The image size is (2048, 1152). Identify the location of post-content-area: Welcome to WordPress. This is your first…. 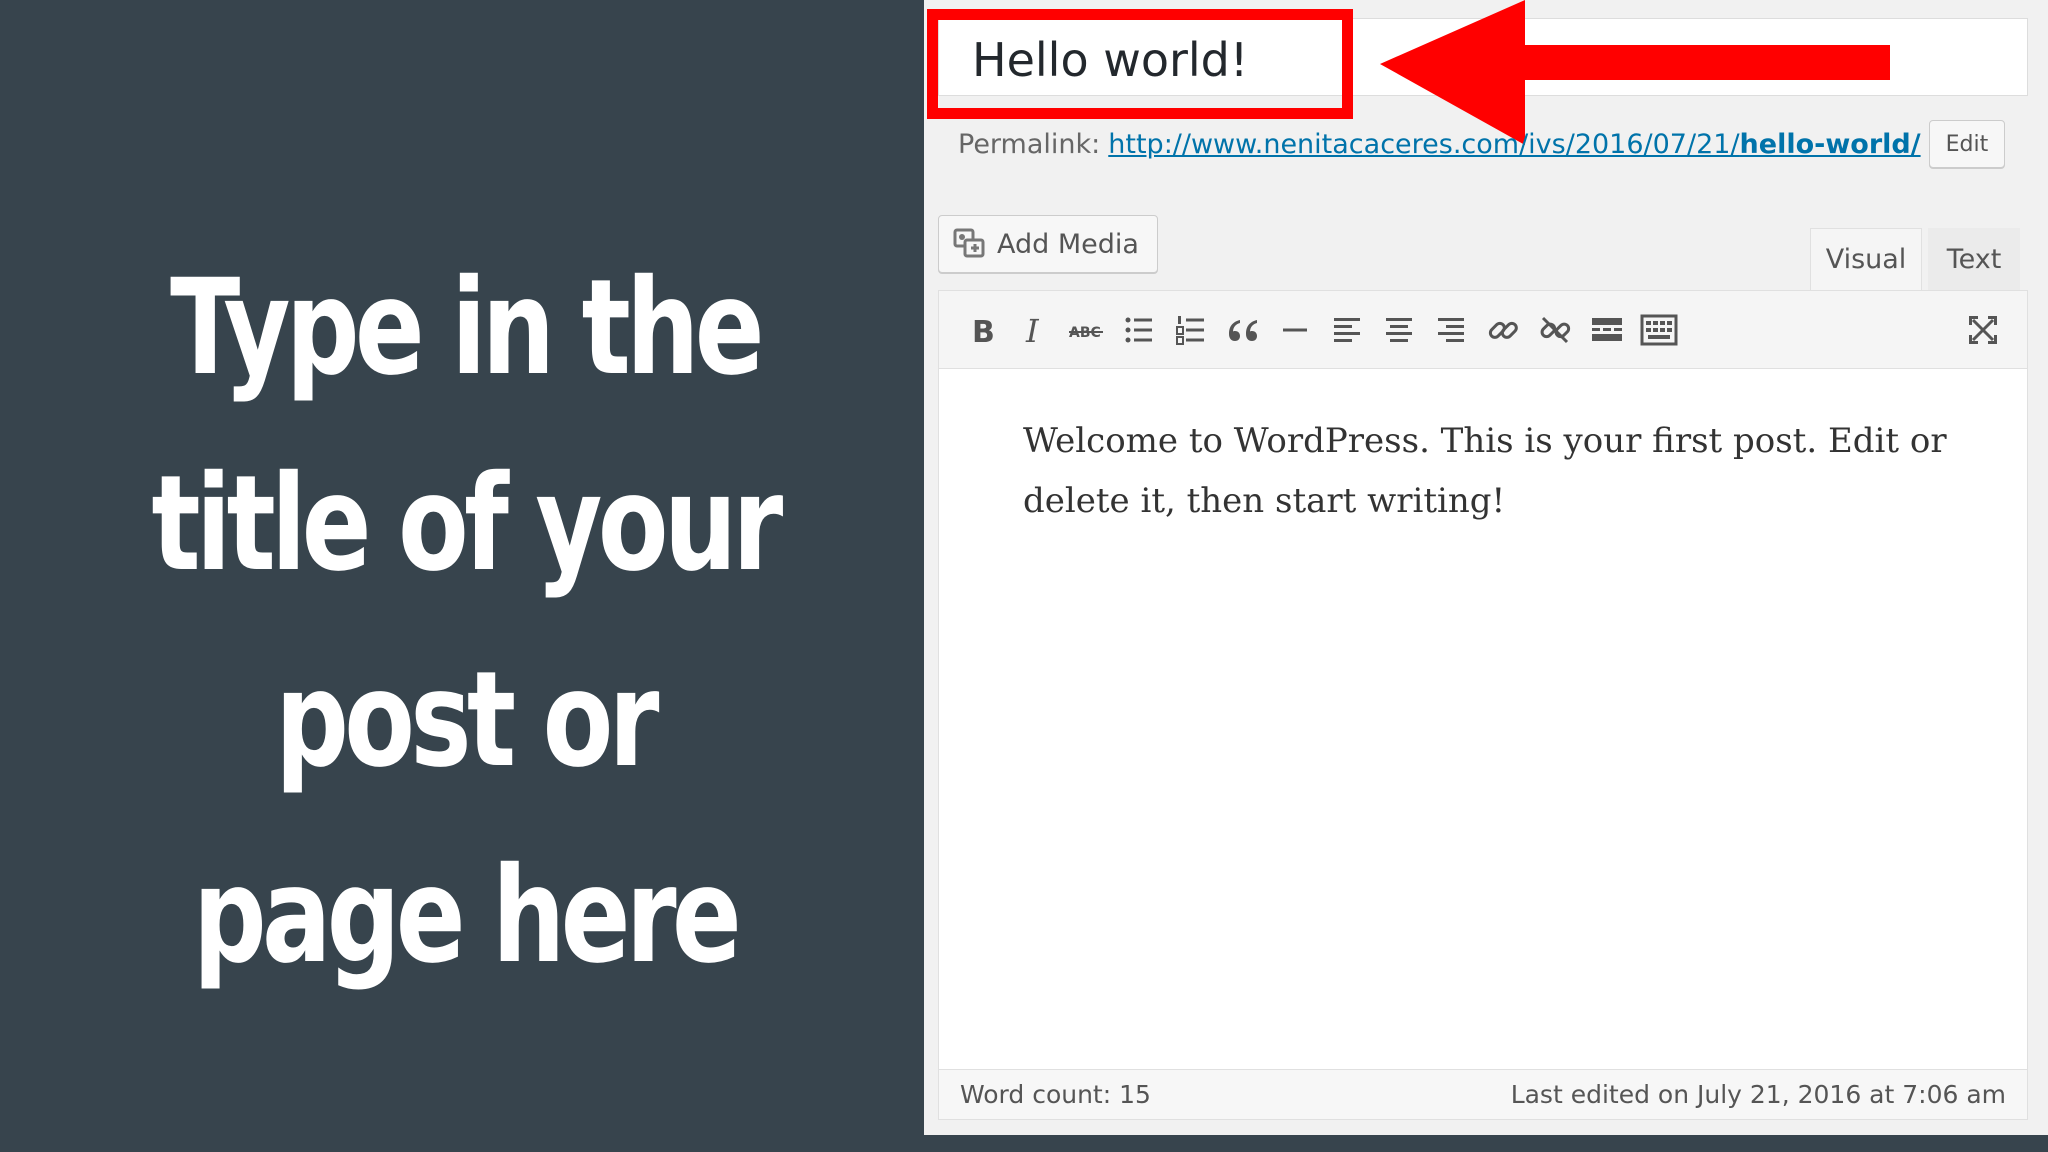
(1503, 435).